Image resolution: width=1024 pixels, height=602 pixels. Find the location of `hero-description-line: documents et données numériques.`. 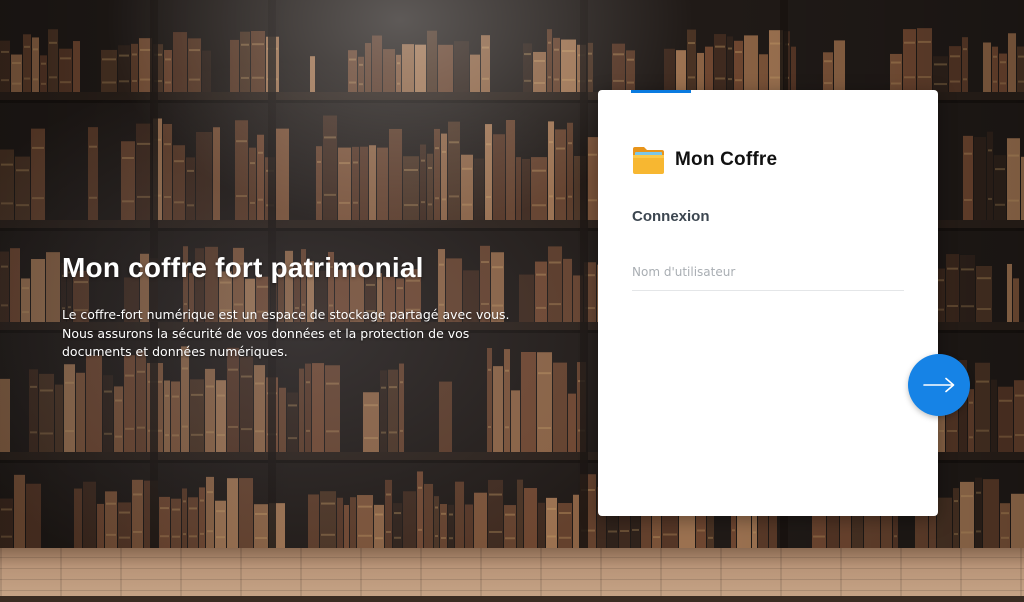

hero-description-line: documents et données numériques. is located at coordinates (175, 351).